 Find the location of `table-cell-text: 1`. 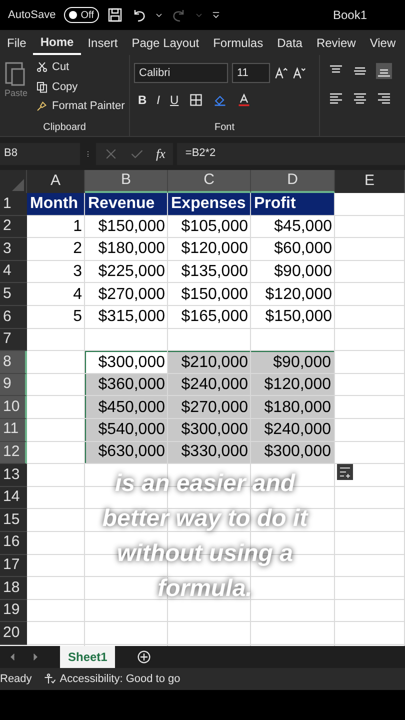

table-cell-text: 1 is located at coordinates (77, 226).